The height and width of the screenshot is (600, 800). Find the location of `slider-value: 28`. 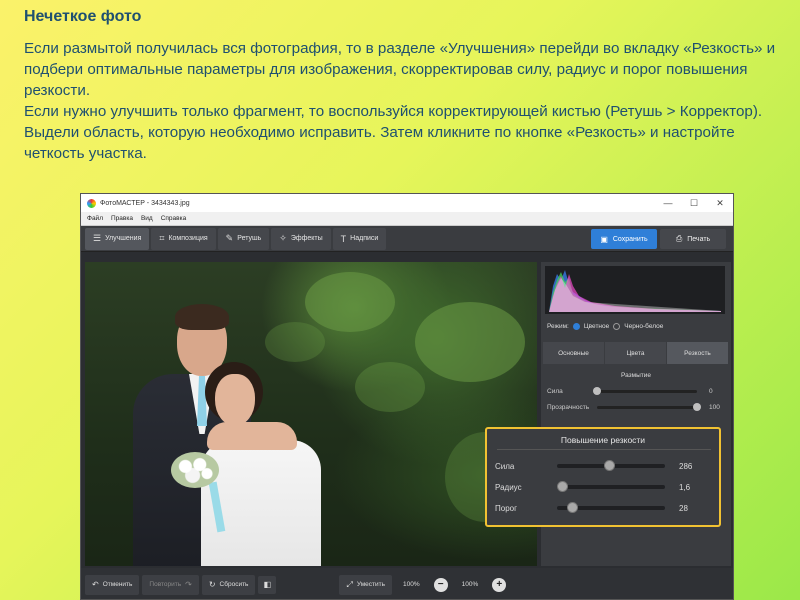

slider-value: 28 is located at coordinates (683, 508).